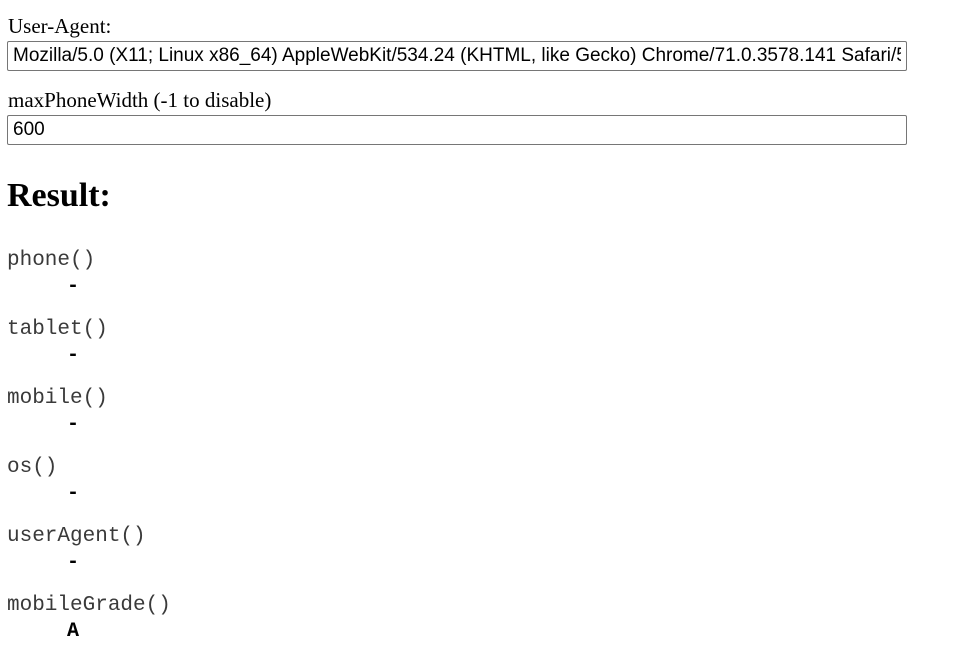 This screenshot has width=960, height=650. I want to click on user-agent-label: User-Agent:, so click(60, 26).